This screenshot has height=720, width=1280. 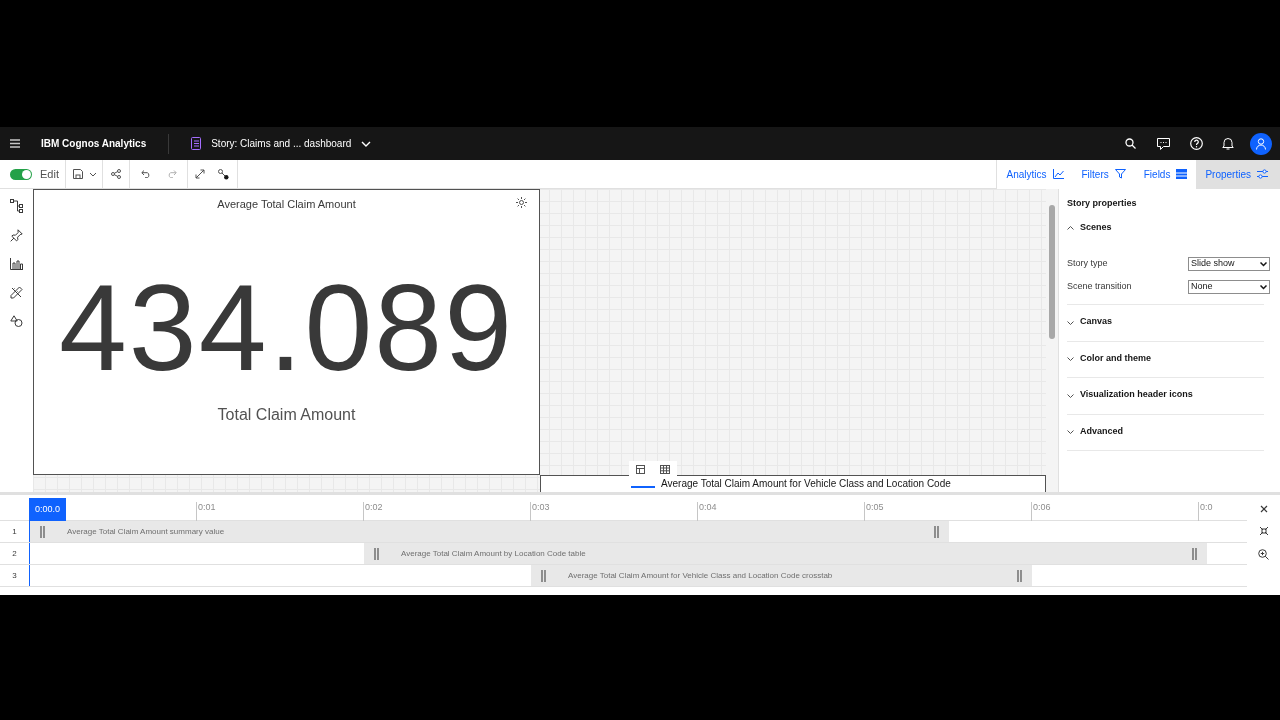 What do you see at coordinates (21, 174) in the screenshot?
I see `edit-toggle` at bounding box center [21, 174].